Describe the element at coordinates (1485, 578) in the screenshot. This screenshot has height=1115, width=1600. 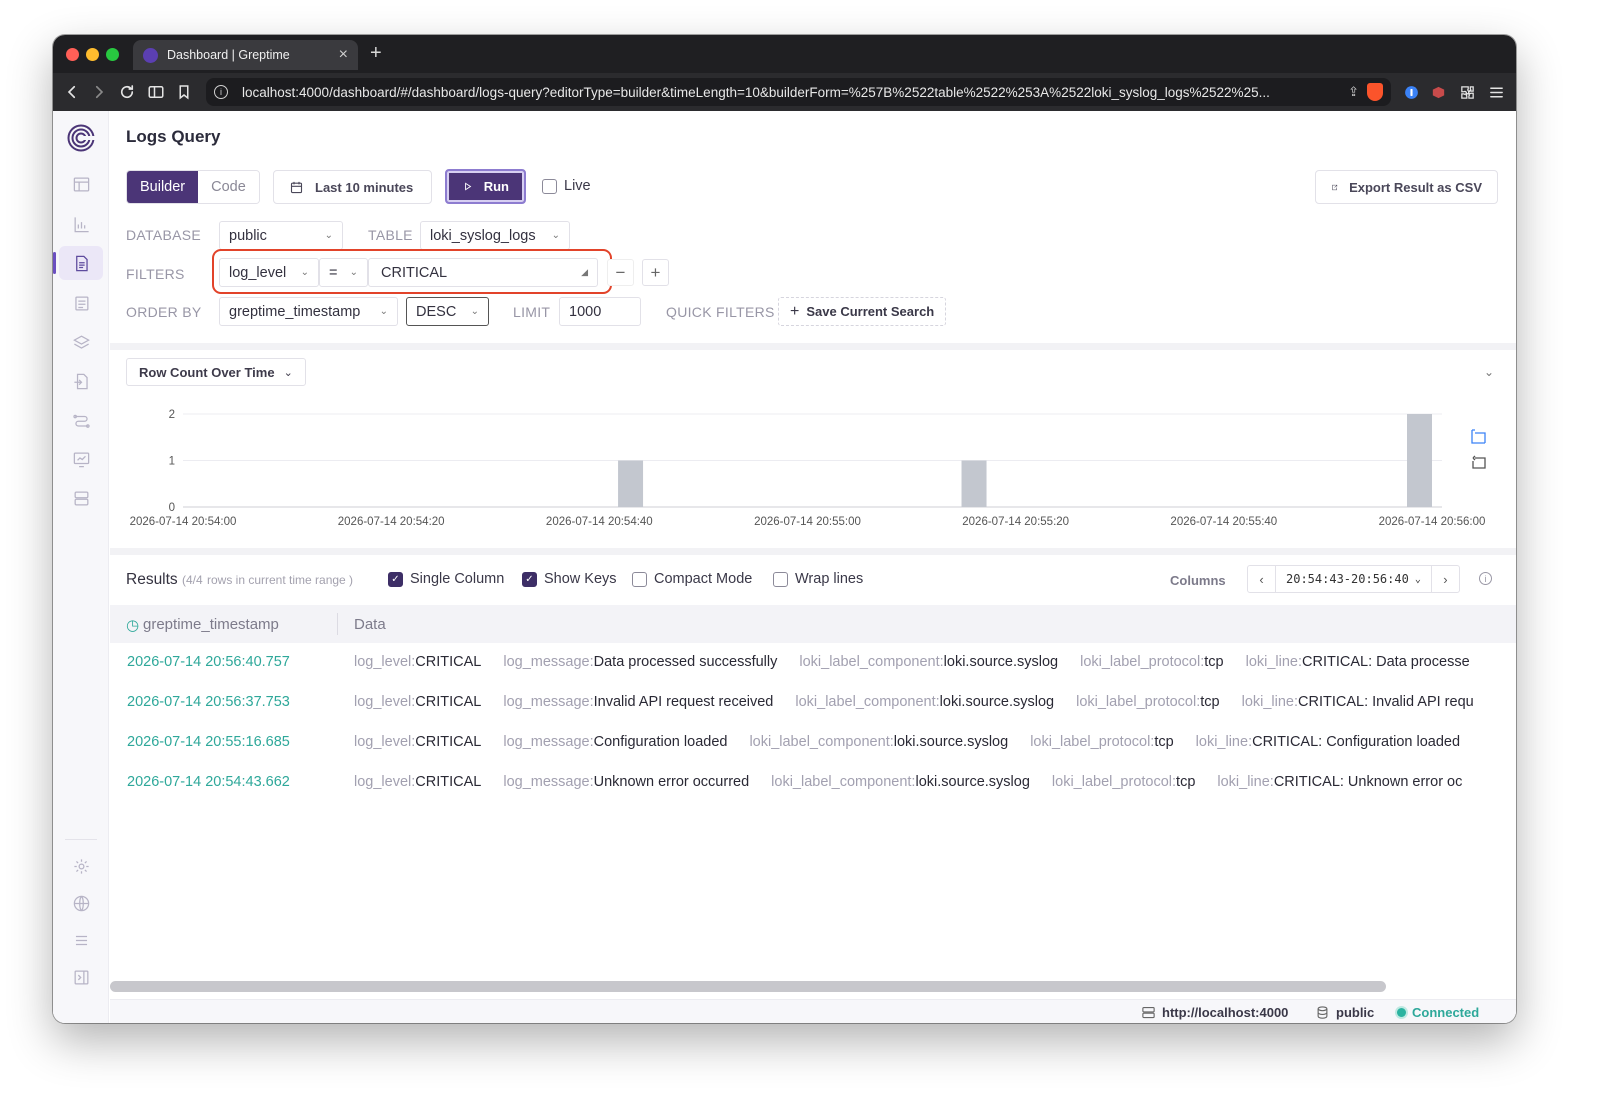
I see `info-icon: i` at that location.